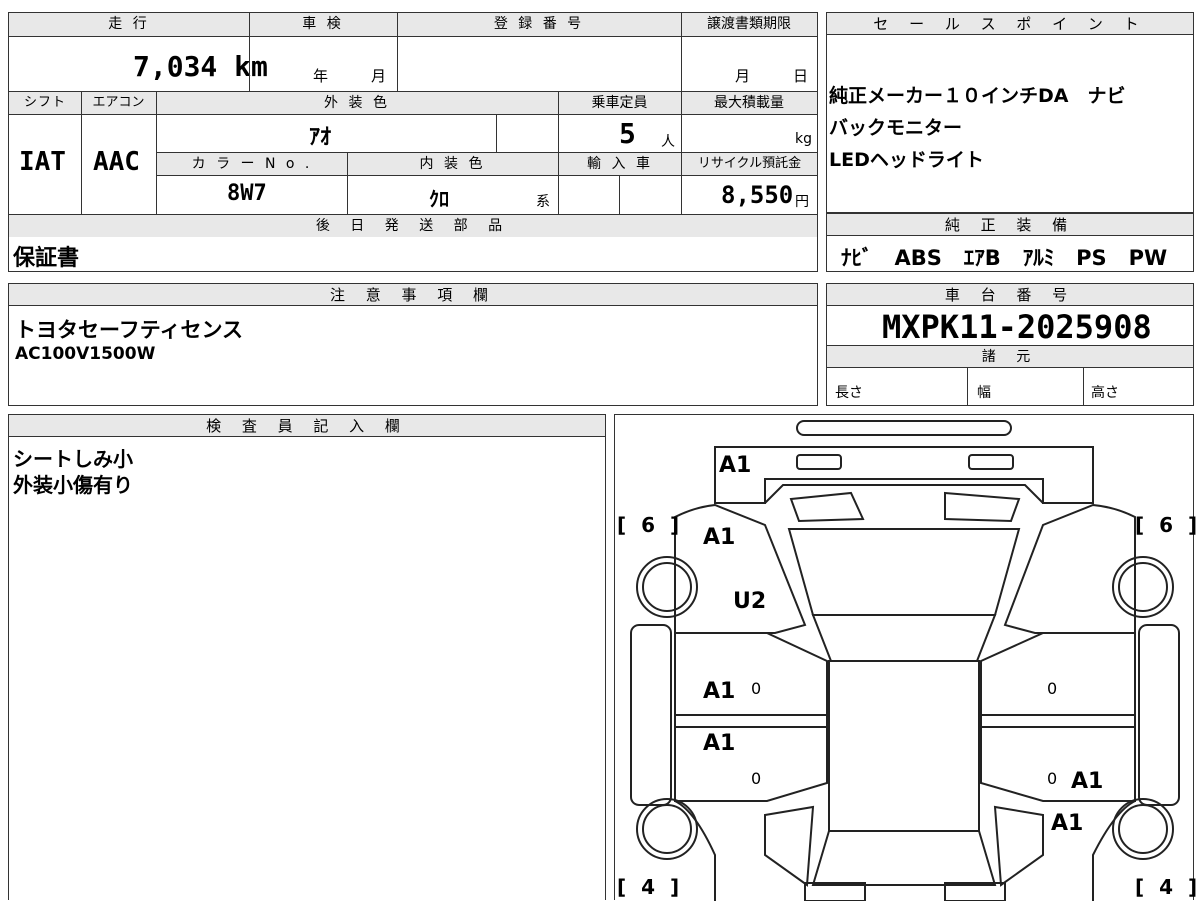 This screenshot has width=1200, height=901. I want to click on notes-header: 注 意 事 項 欄, so click(413, 295).